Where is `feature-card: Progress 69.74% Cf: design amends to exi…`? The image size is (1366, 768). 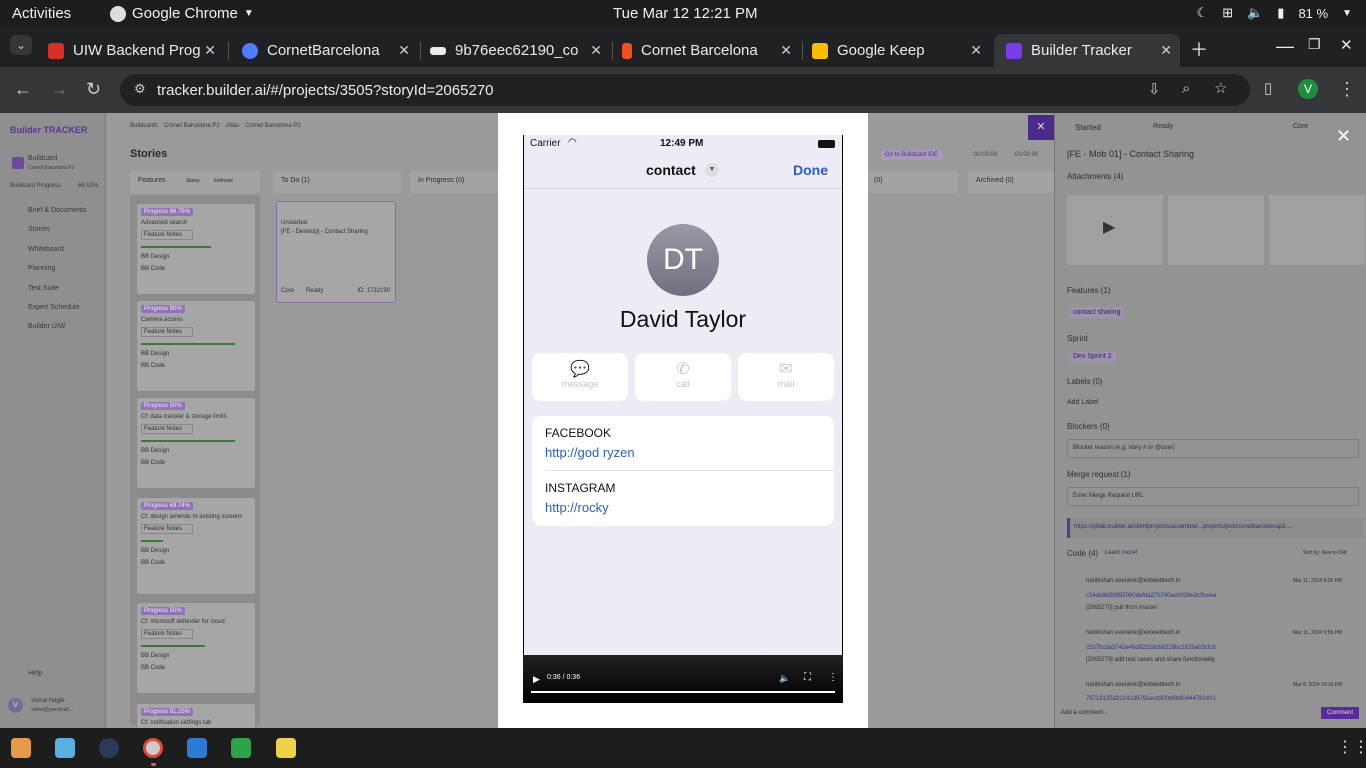
feature-card: Progress 69.74% Cf: design amends to exi… is located at coordinates (196, 546).